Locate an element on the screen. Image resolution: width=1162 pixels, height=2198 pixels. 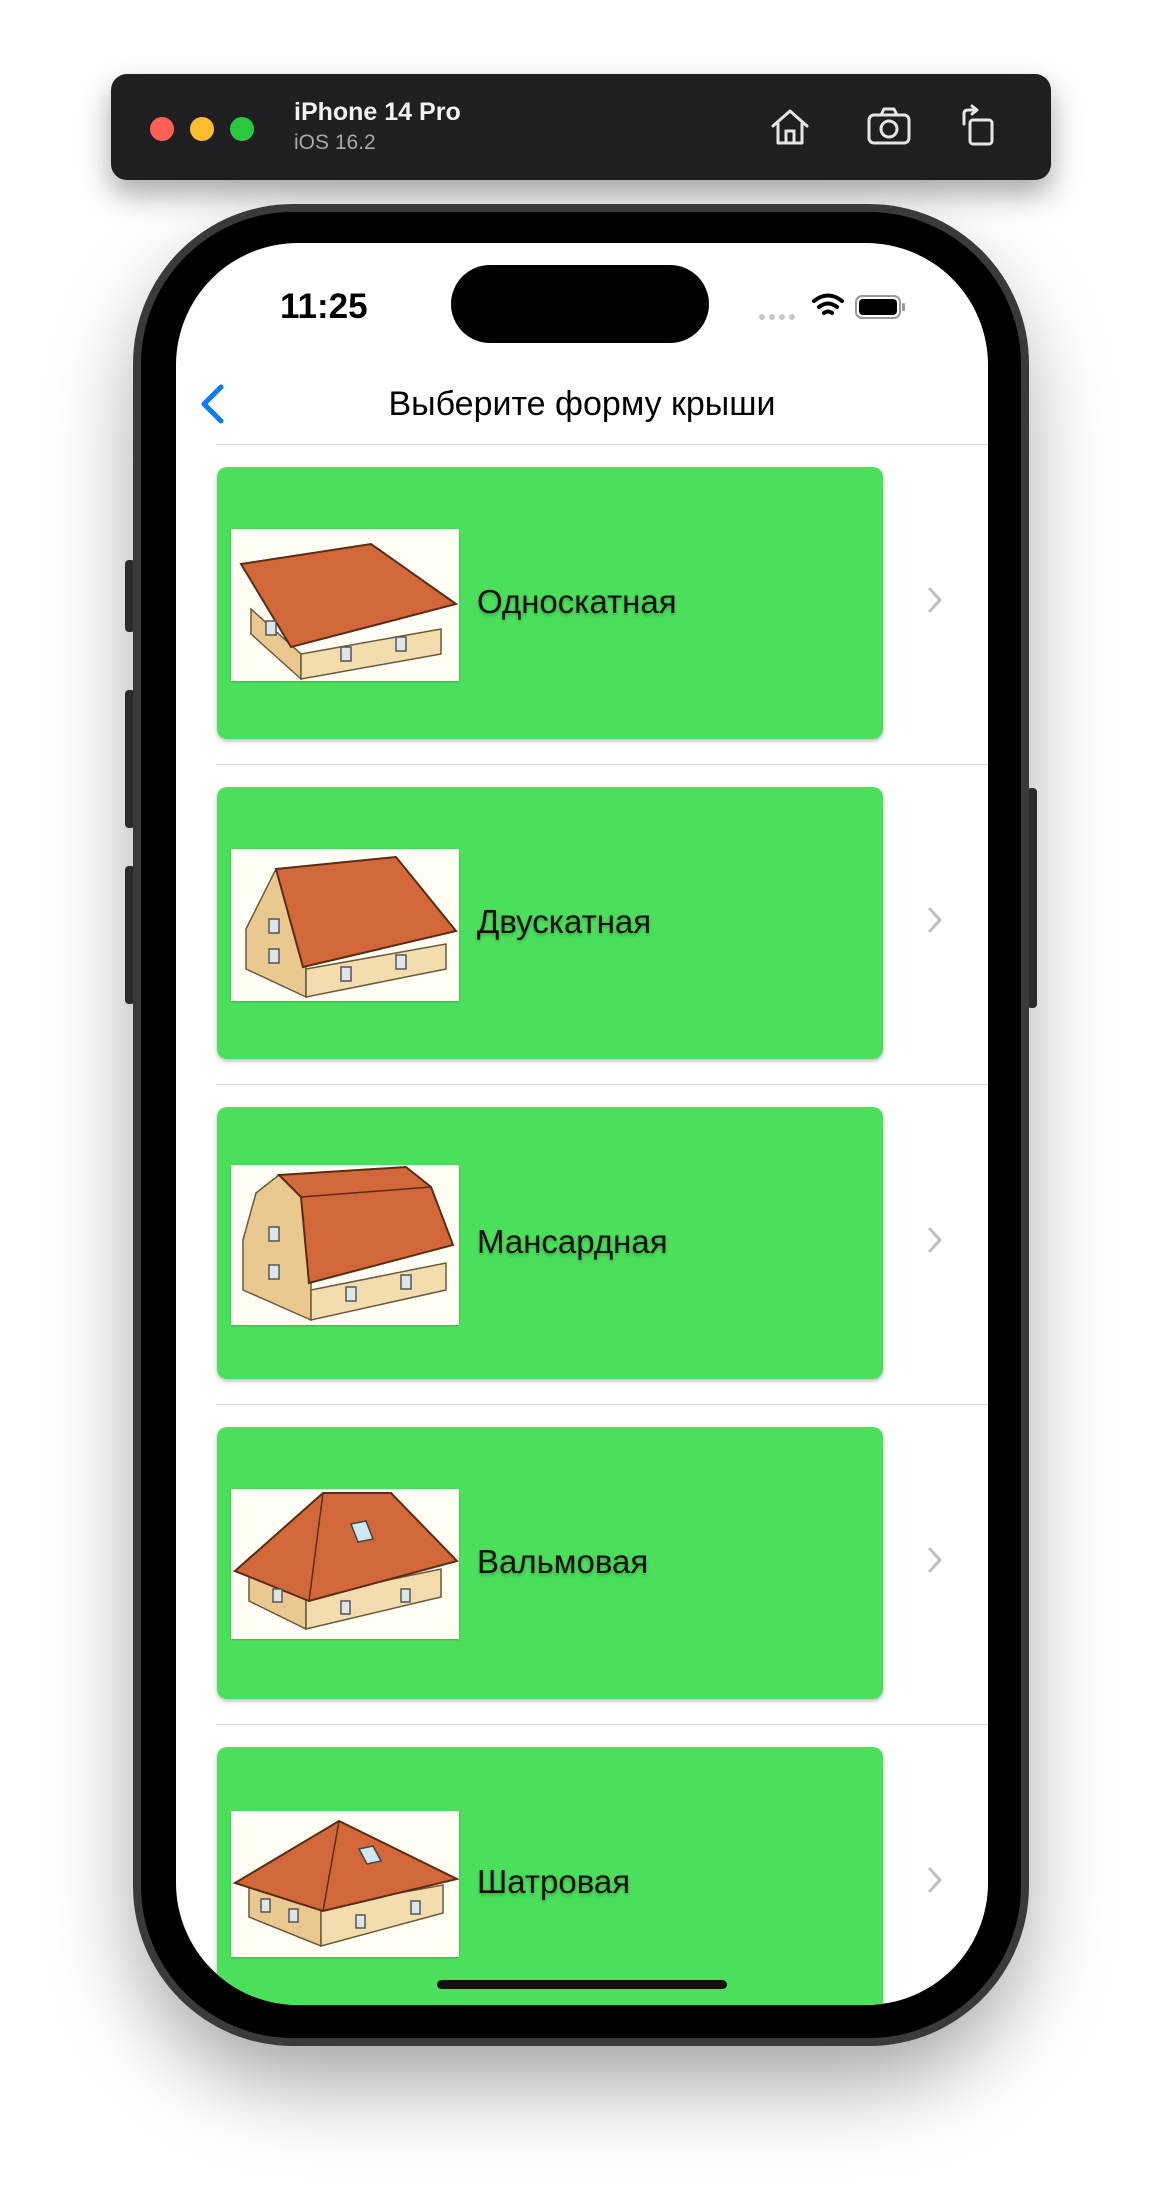
roof-label: Шатровая is located at coordinates (554, 1881).